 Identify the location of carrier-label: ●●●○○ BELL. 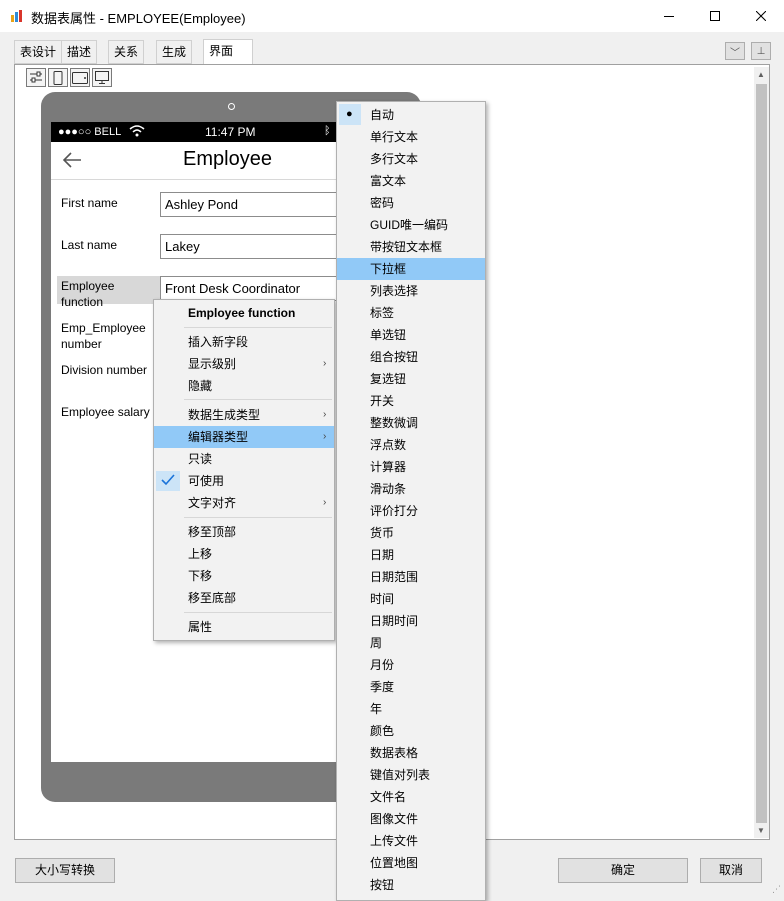
(90, 132).